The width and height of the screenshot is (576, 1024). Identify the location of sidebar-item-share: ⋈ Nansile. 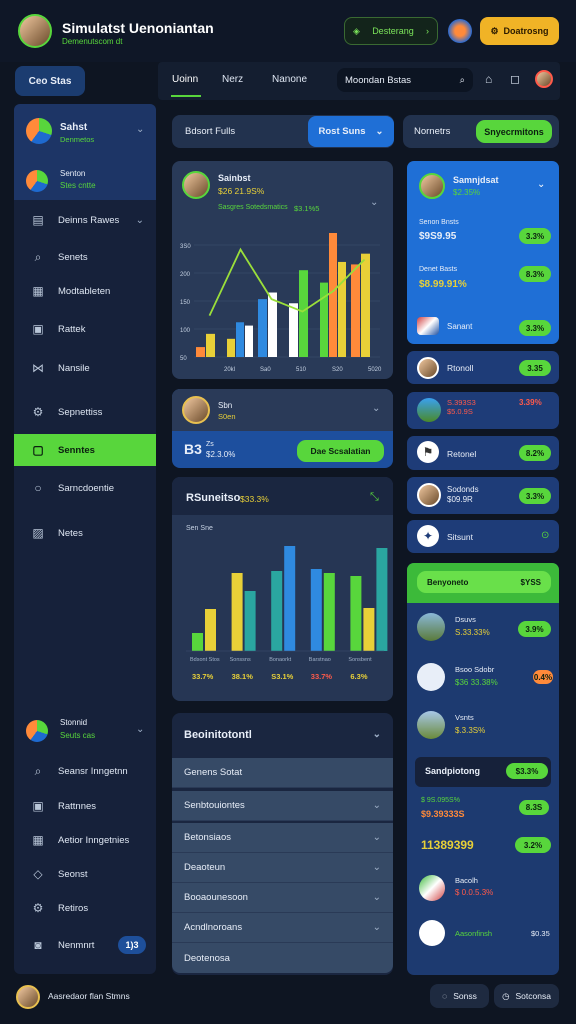
(85, 368).